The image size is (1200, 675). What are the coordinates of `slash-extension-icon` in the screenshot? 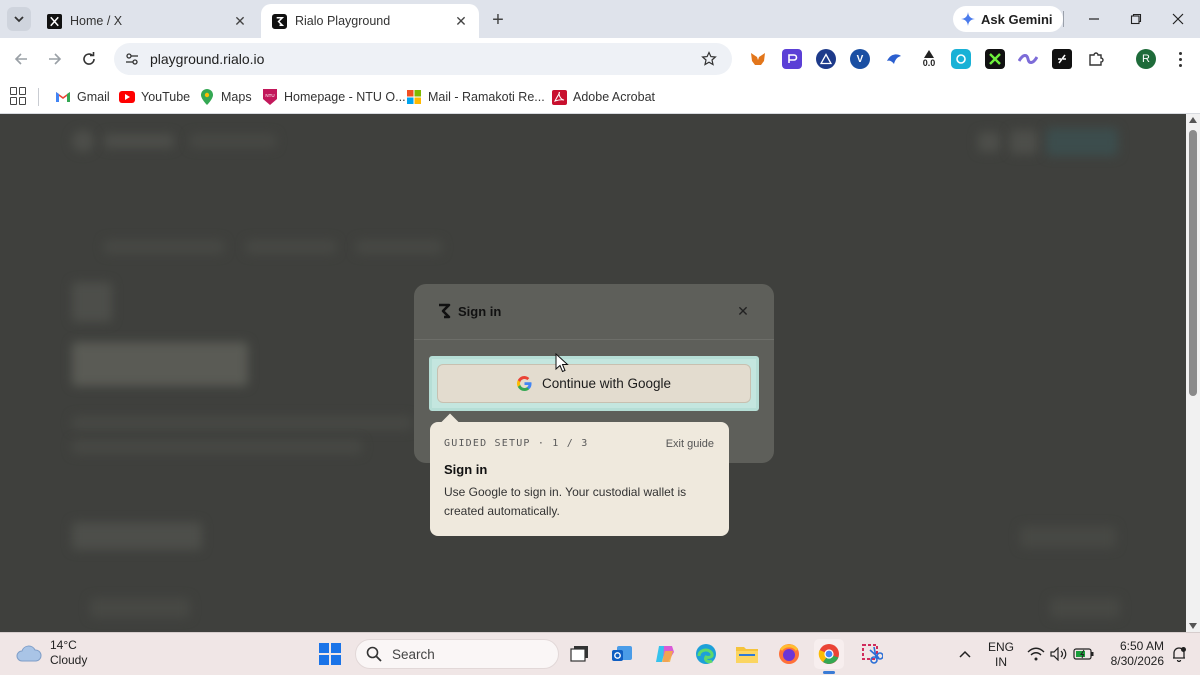 It's located at (1062, 59).